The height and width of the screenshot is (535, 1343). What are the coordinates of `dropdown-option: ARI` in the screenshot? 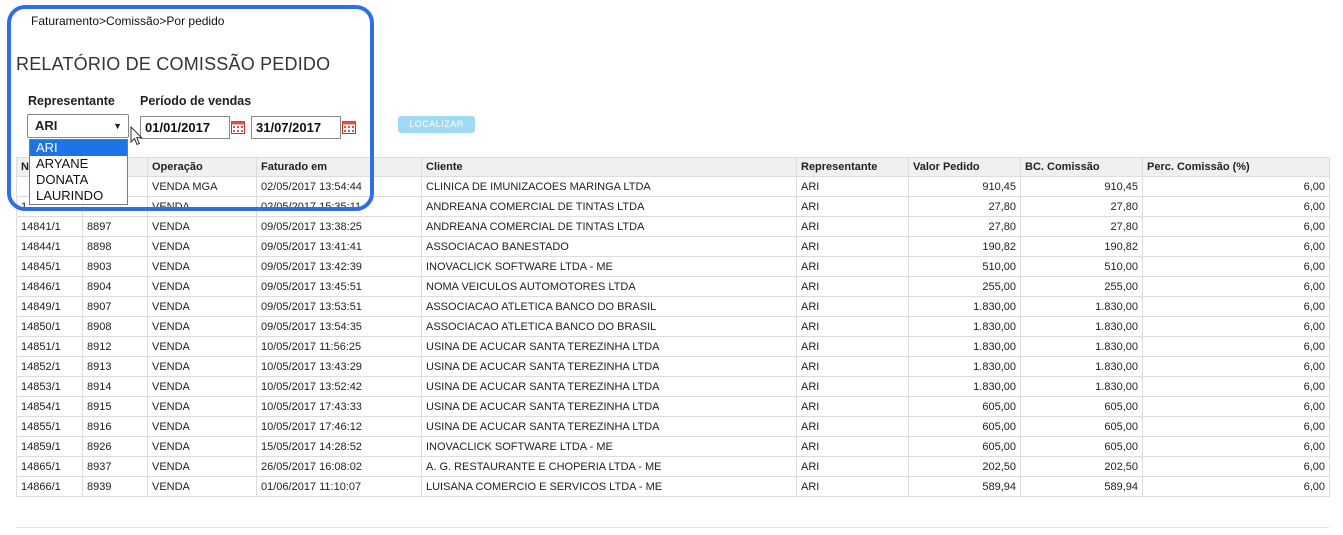 It's located at (78, 148).